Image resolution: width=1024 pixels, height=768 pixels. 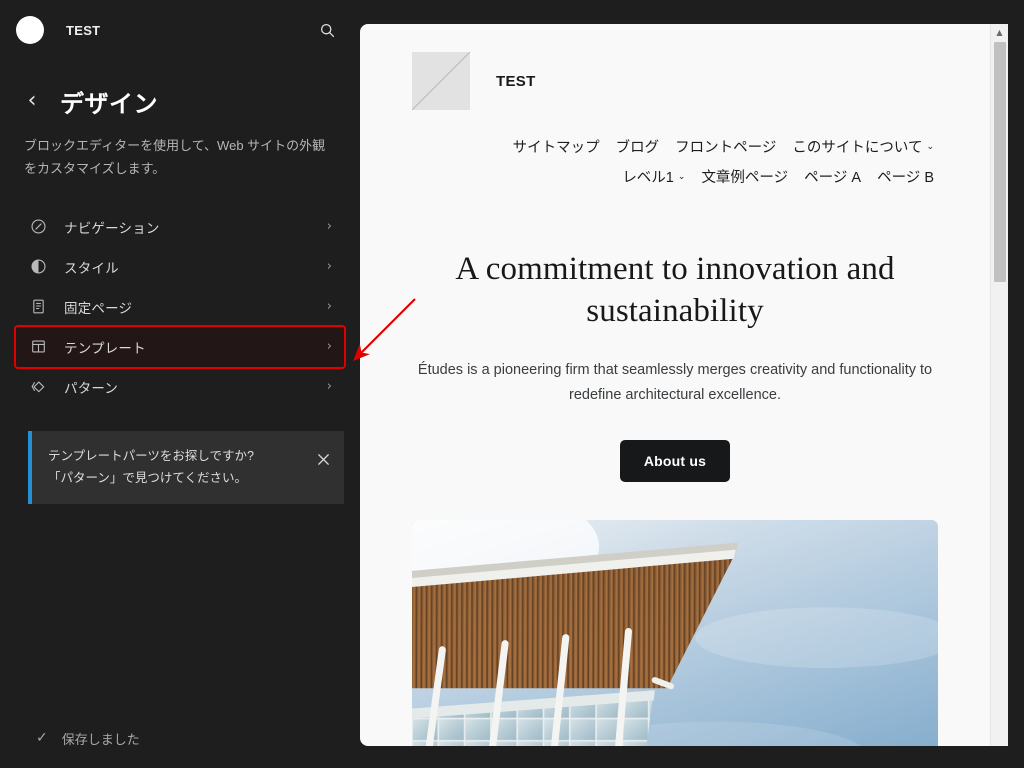 I want to click on navigation-compass-icon, so click(x=38, y=227).